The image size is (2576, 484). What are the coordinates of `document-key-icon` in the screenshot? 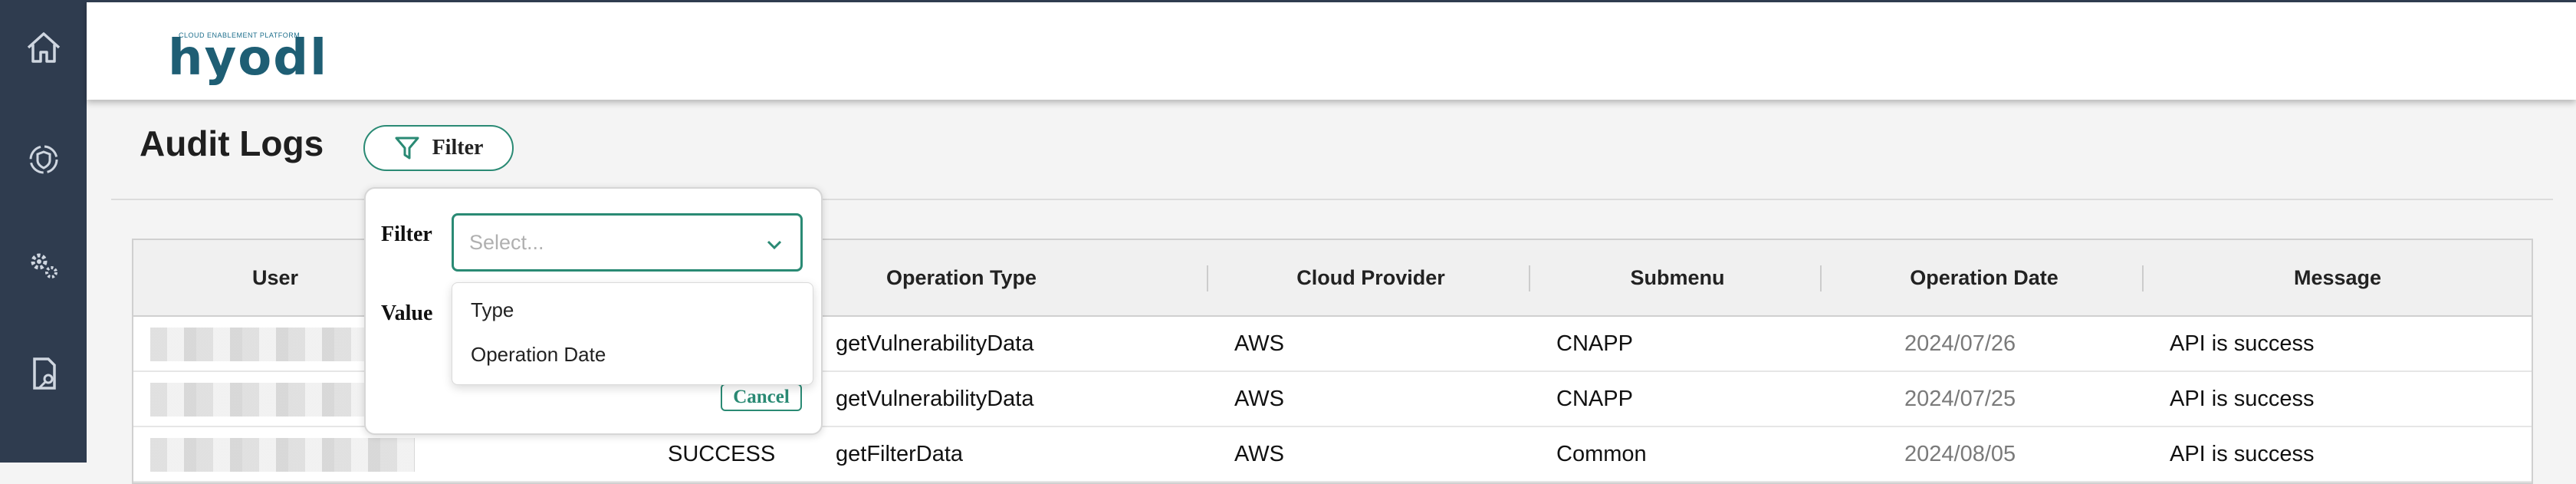 It's located at (44, 373).